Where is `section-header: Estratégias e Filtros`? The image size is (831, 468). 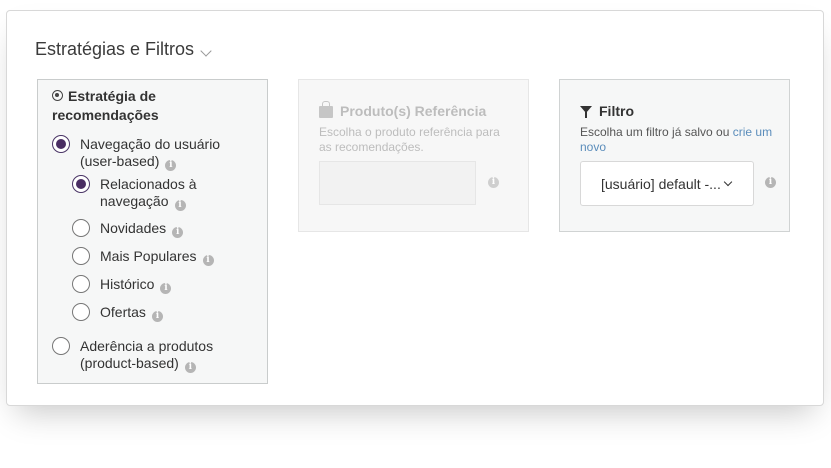 section-header: Estratégias e Filtros is located at coordinates (123, 49).